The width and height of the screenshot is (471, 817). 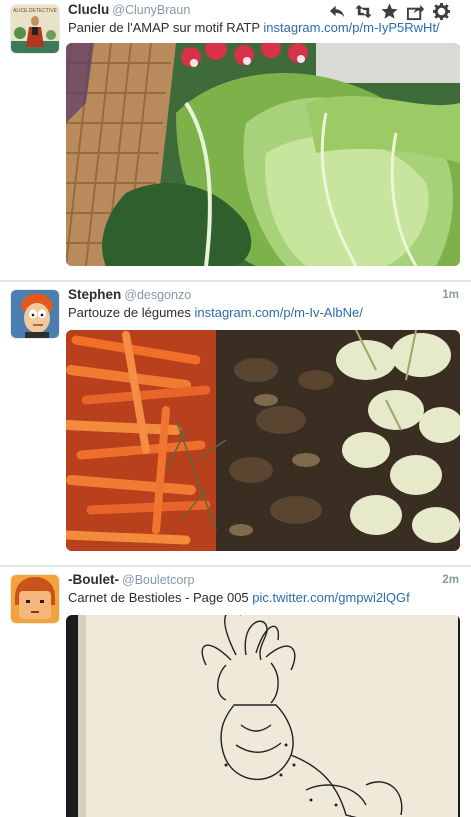 What do you see at coordinates (88, 9) in the screenshot?
I see `fullname: Cluclu` at bounding box center [88, 9].